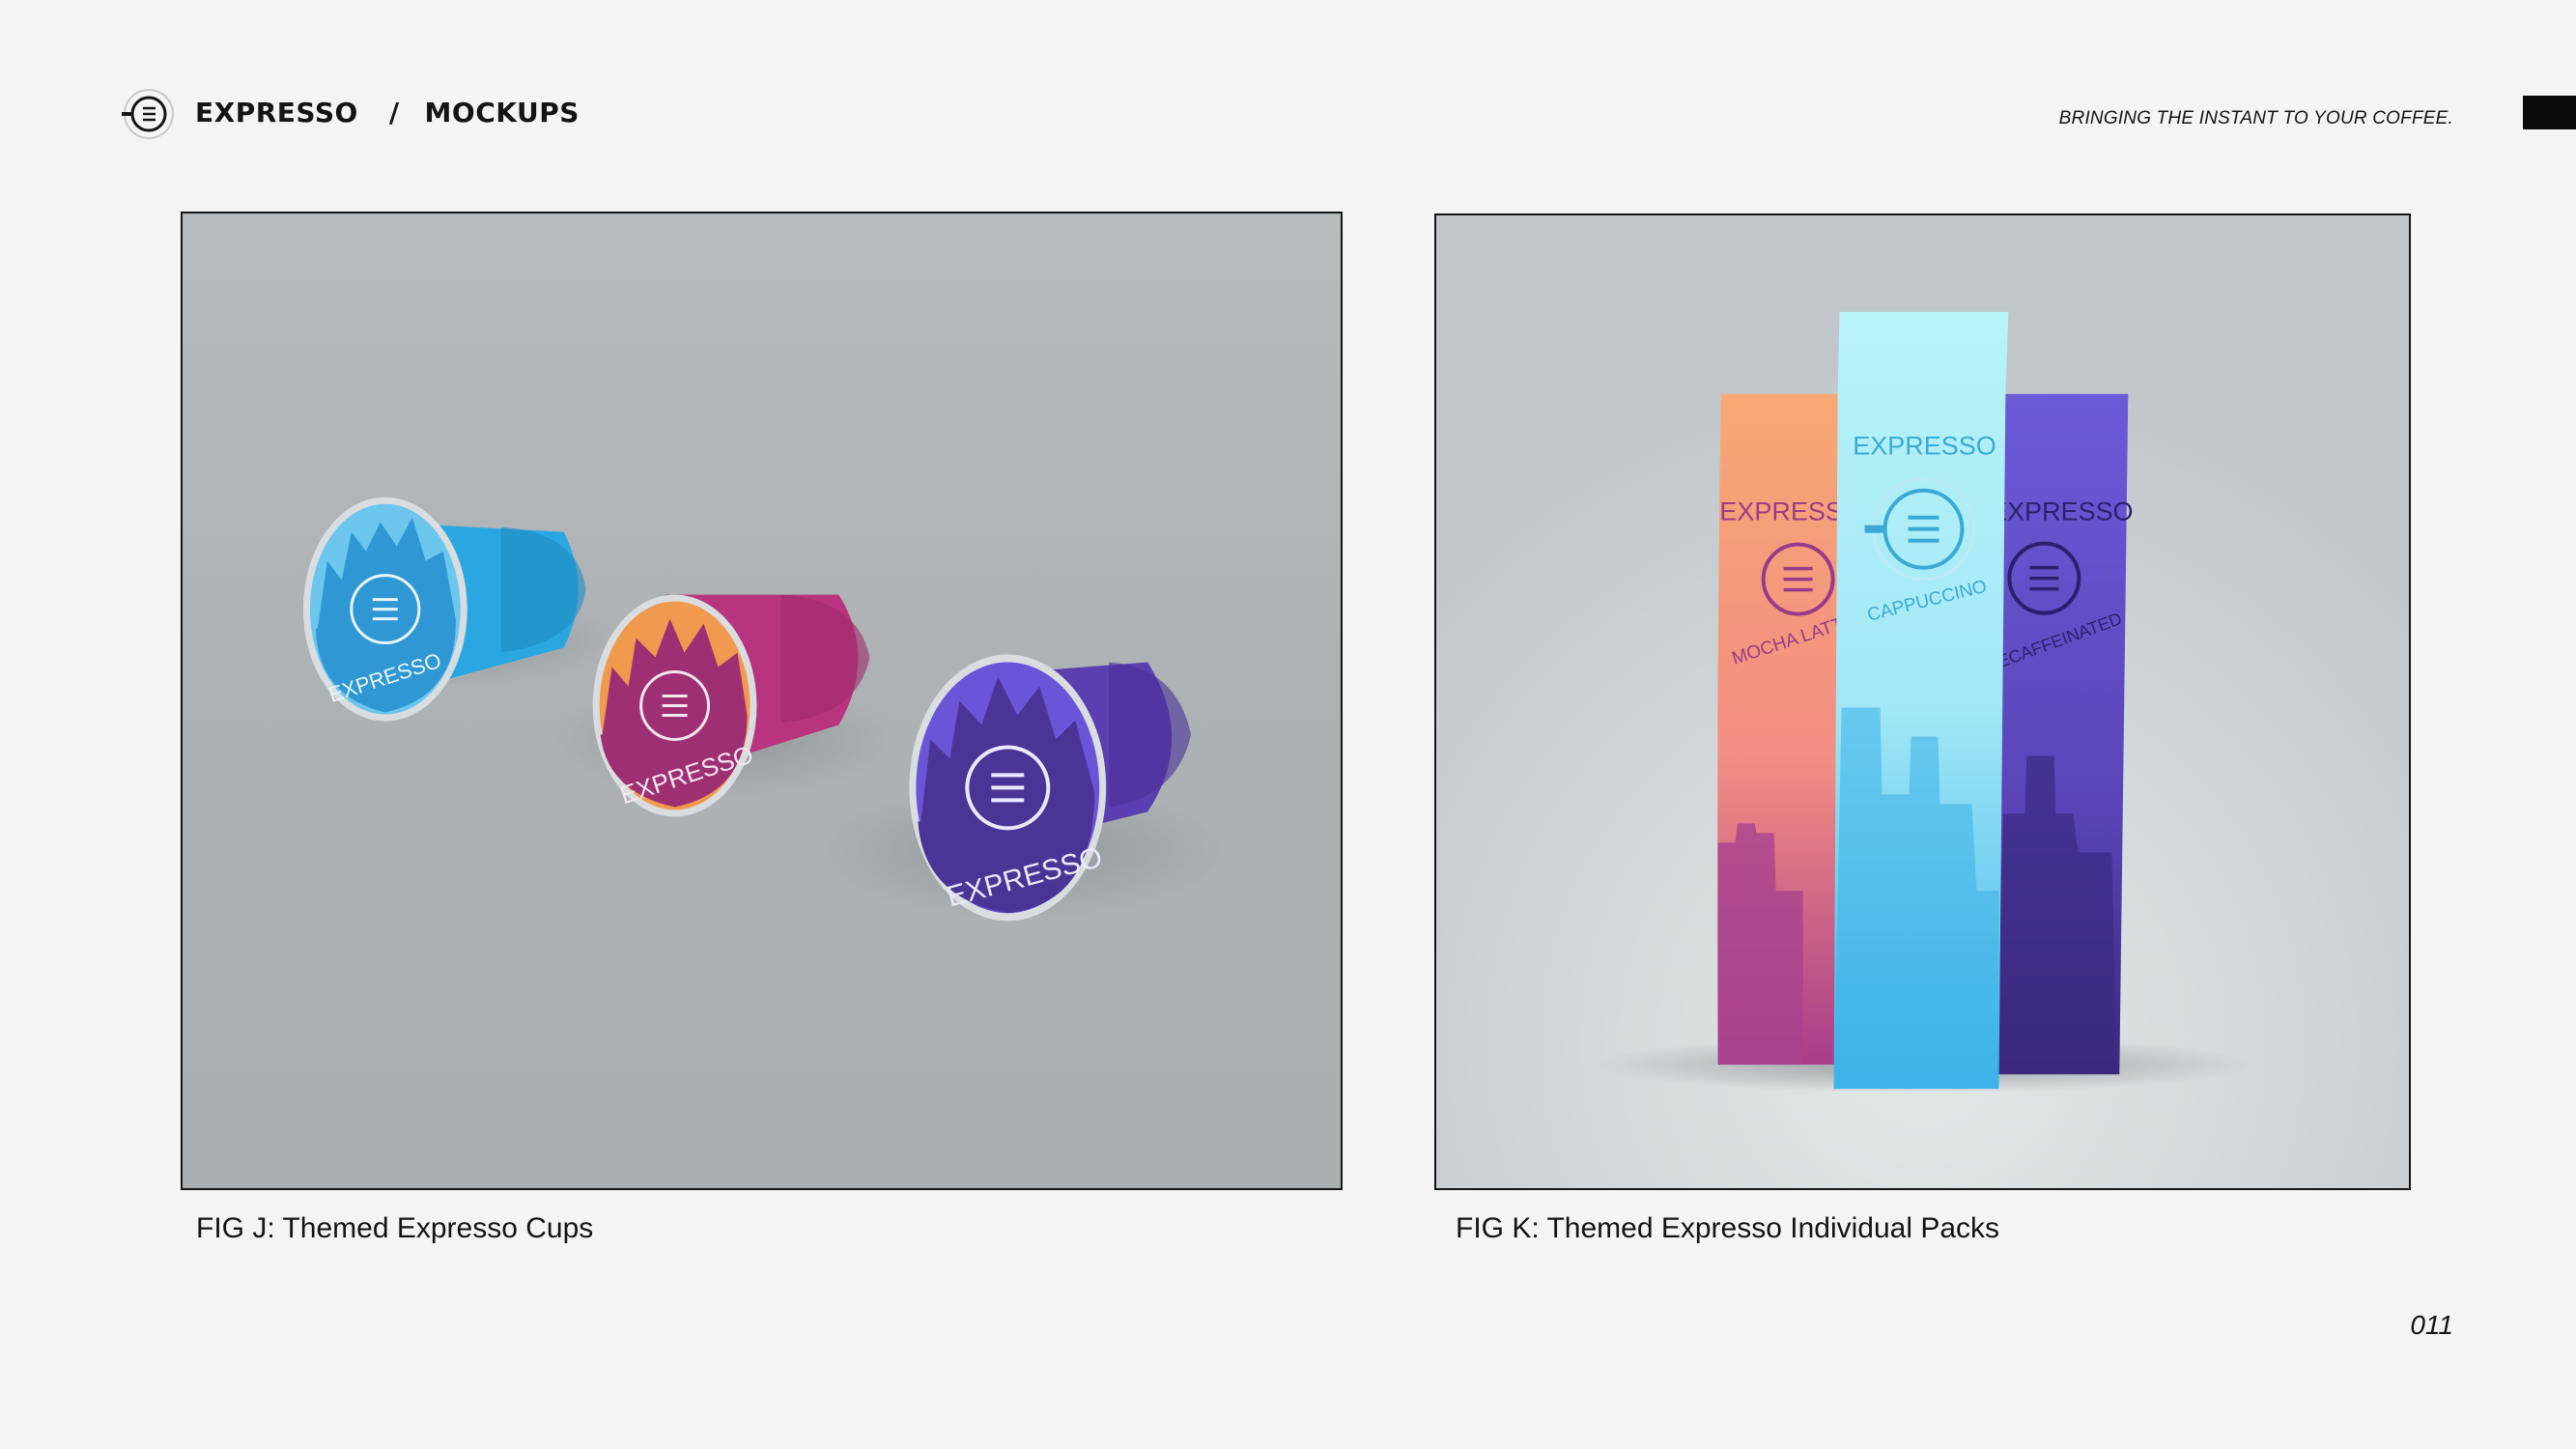  I want to click on pack-right-brand: EXPRESSO, so click(2061, 511).